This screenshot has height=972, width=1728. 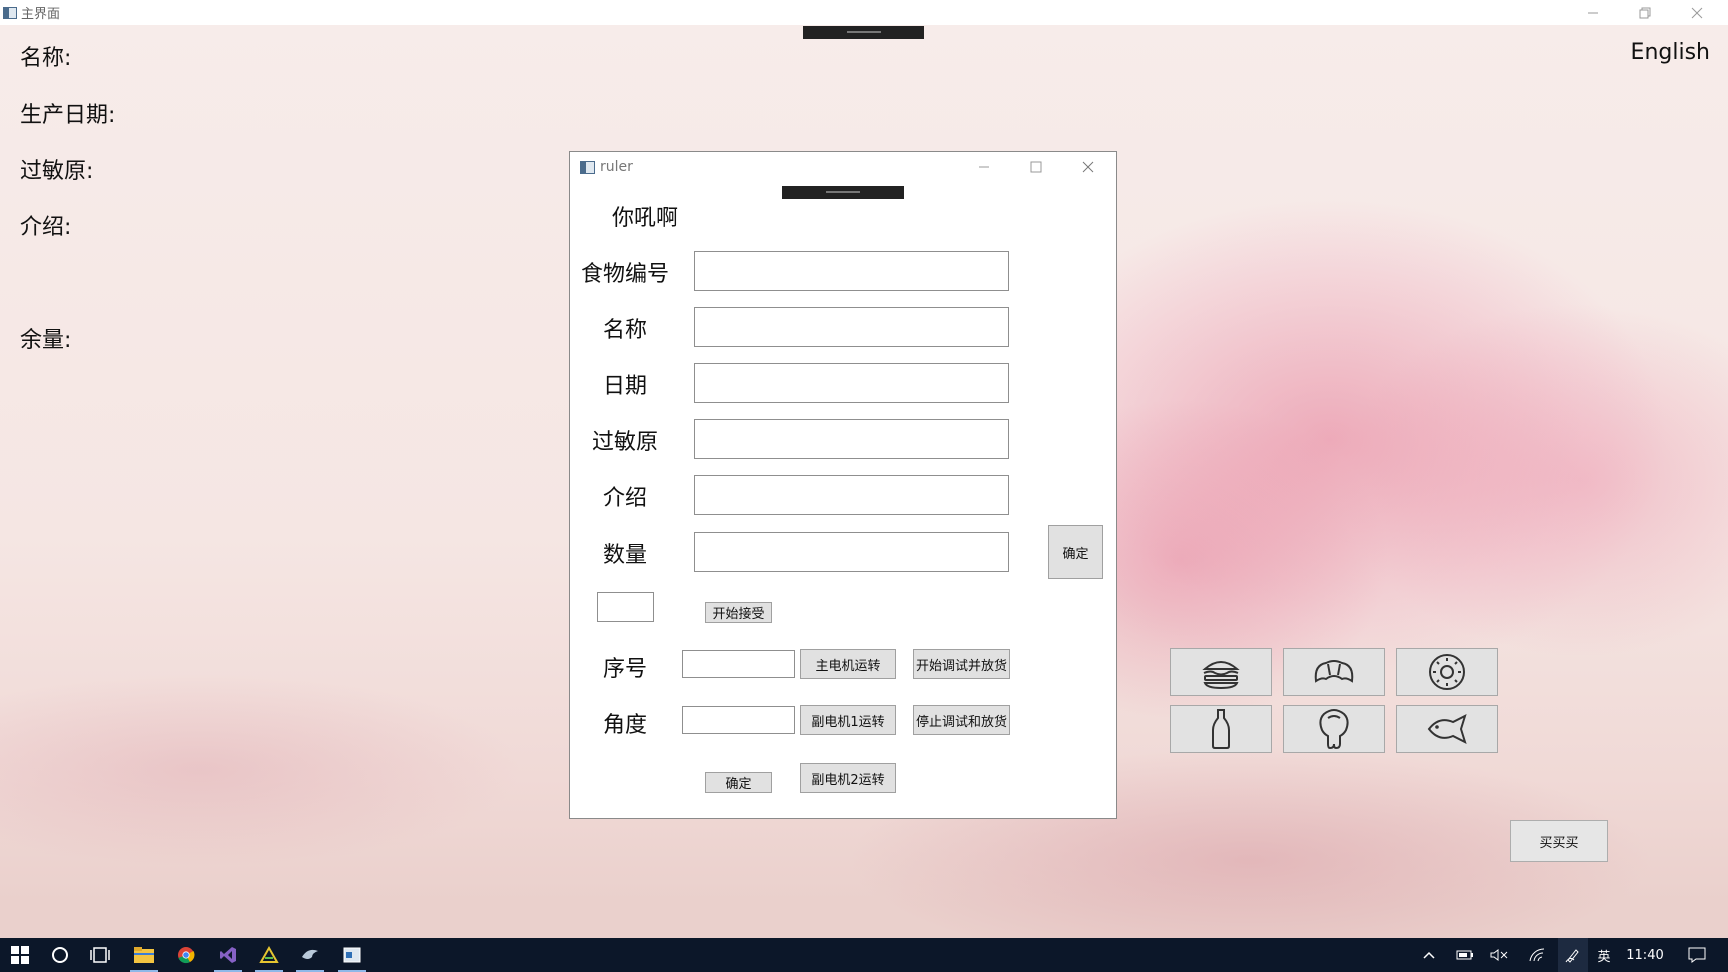 I want to click on confirm-top-button: 确定, so click(x=1075, y=552).